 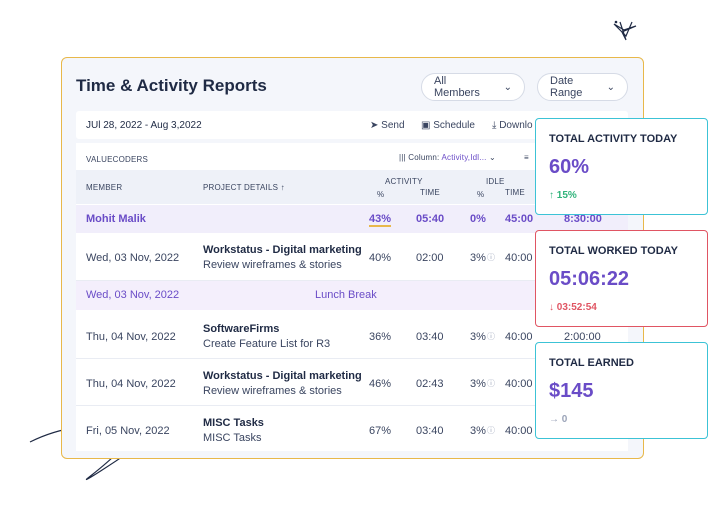 I want to click on summary-activity-pct: 43%, so click(x=380, y=220).